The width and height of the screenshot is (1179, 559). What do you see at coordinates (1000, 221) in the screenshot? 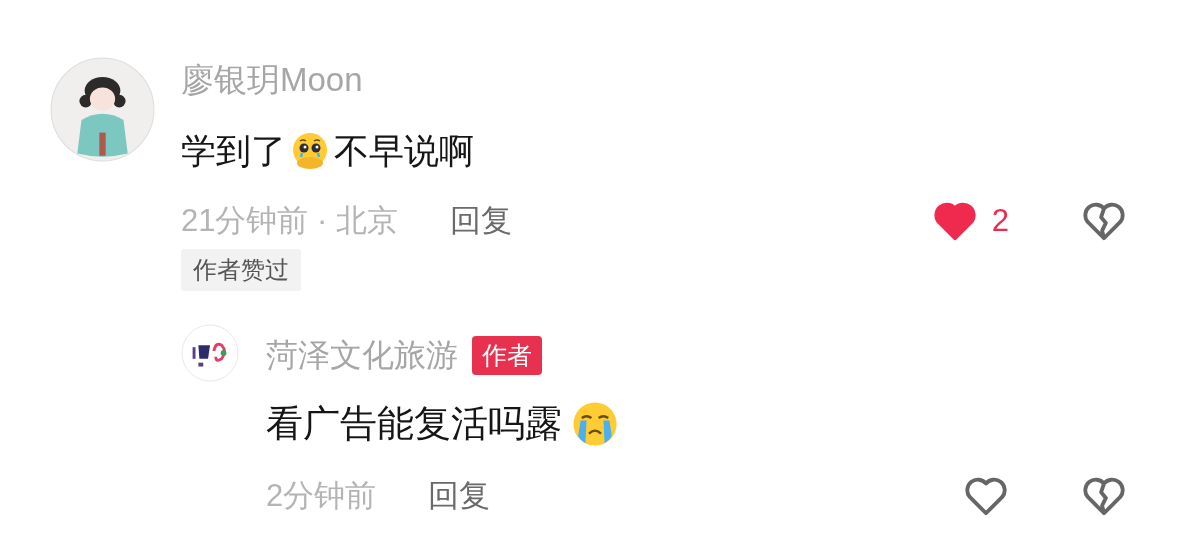
I see `like-count: 2` at bounding box center [1000, 221].